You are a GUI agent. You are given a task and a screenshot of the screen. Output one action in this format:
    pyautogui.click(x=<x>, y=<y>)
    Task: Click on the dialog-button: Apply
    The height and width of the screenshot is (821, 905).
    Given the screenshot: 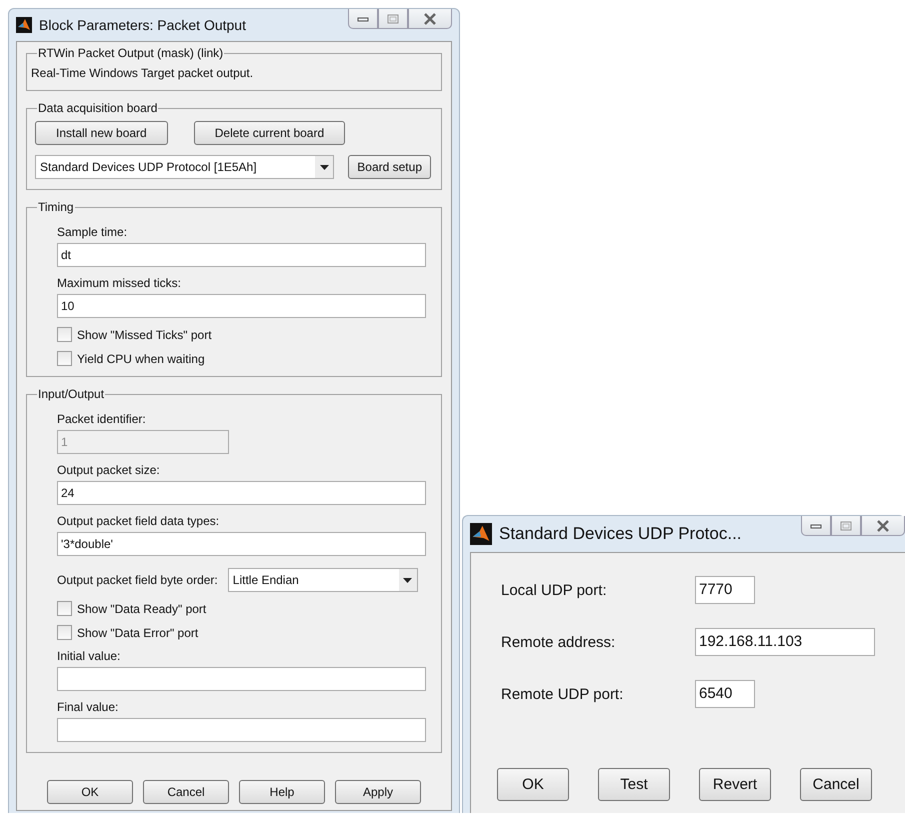 What is the action you would take?
    pyautogui.click(x=378, y=792)
    